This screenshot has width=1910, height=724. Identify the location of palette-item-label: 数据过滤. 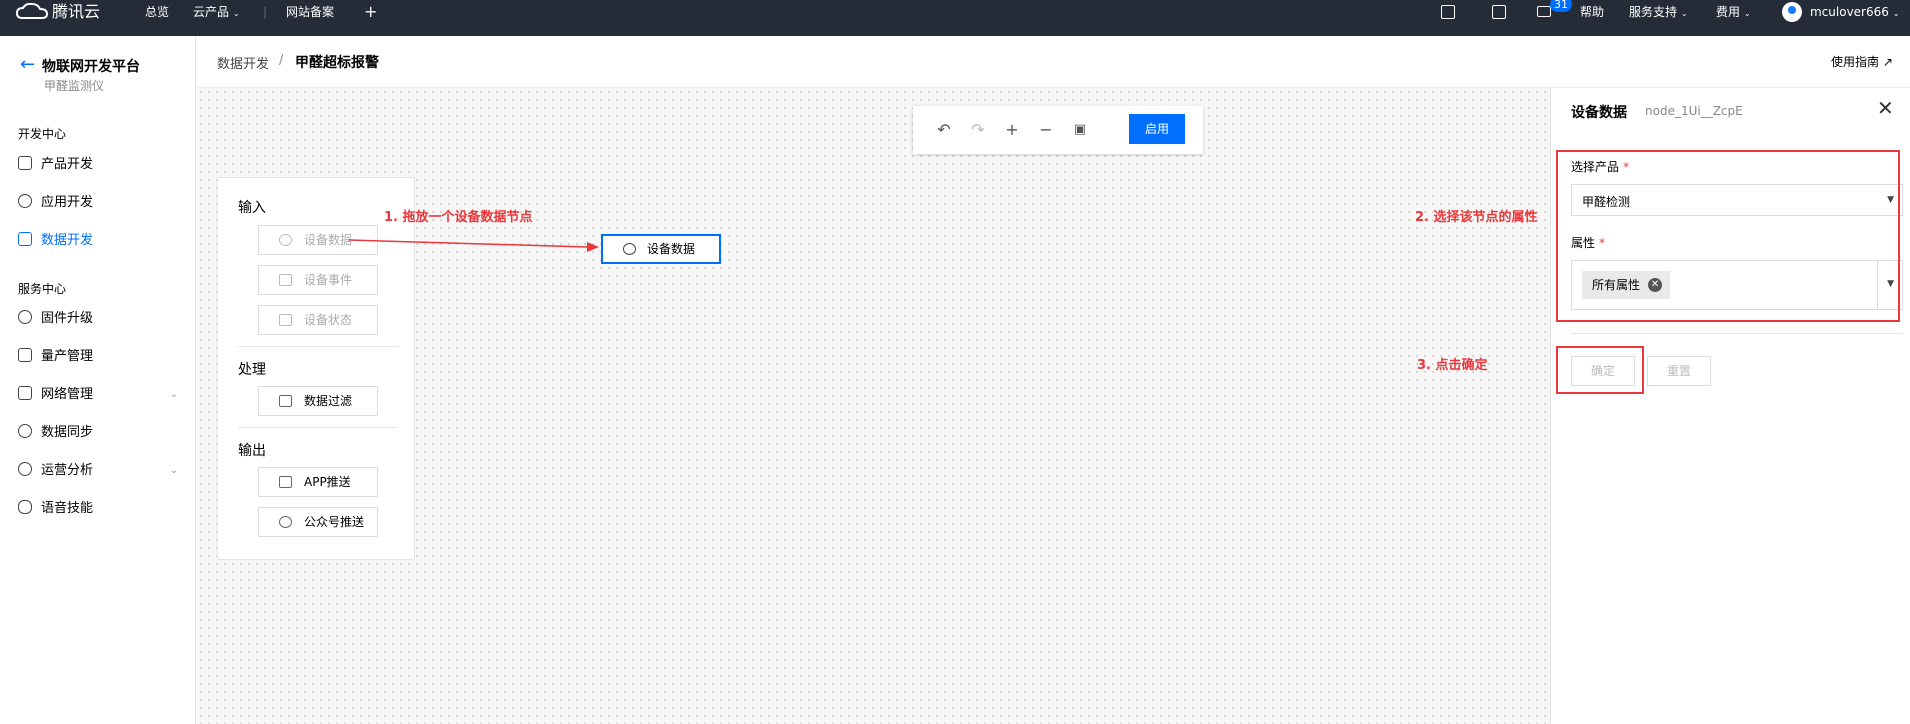
(328, 401).